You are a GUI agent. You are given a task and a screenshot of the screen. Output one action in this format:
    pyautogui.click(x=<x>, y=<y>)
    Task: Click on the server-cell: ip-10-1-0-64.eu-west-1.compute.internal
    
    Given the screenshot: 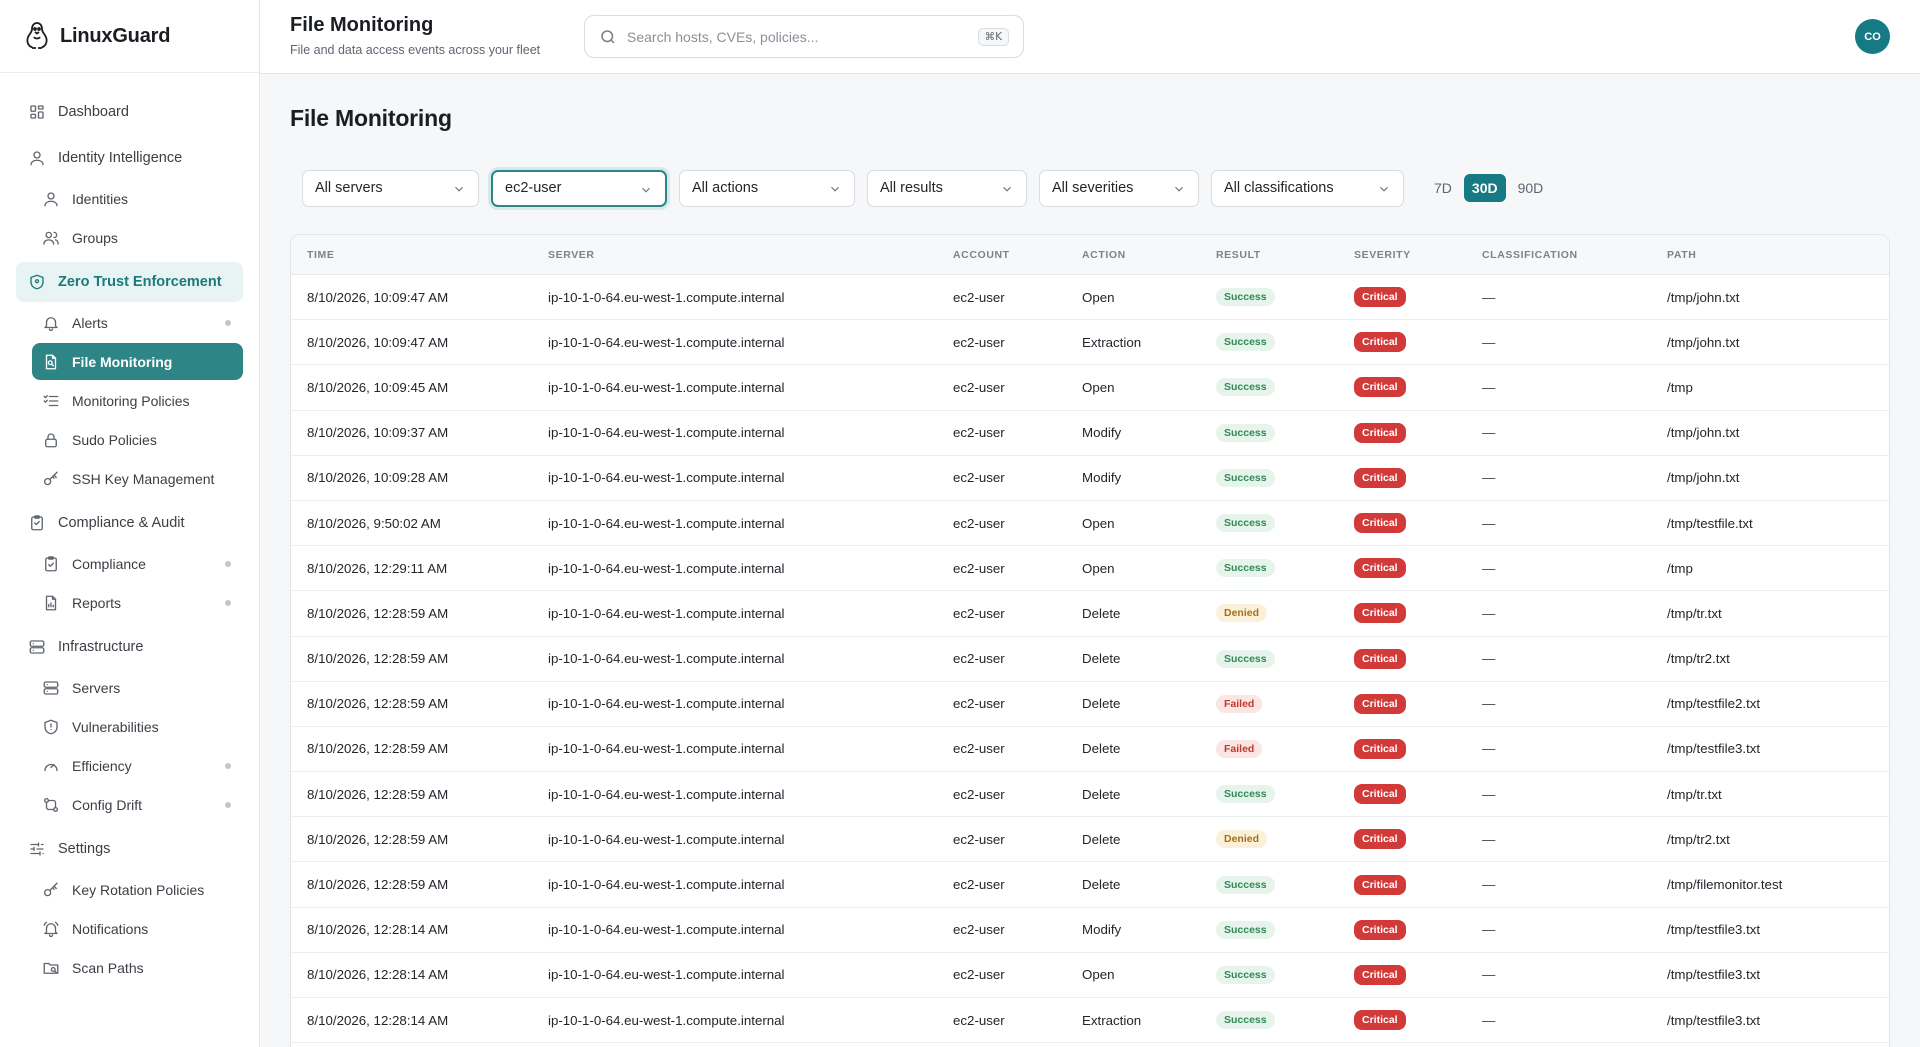 What is the action you would take?
    pyautogui.click(x=666, y=568)
    